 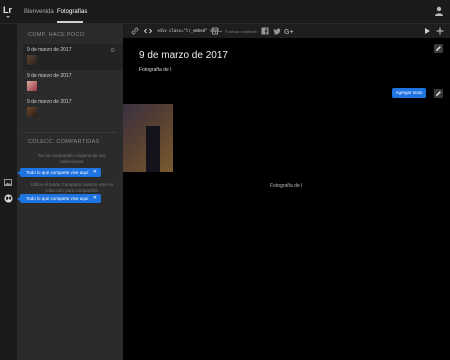 I want to click on edit-title-button, so click(x=438, y=48).